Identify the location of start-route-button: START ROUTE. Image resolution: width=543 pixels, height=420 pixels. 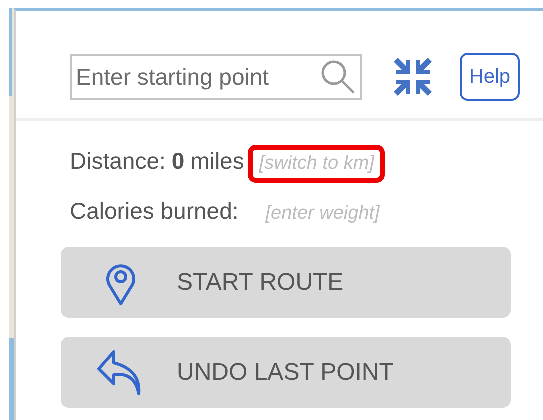
(286, 282).